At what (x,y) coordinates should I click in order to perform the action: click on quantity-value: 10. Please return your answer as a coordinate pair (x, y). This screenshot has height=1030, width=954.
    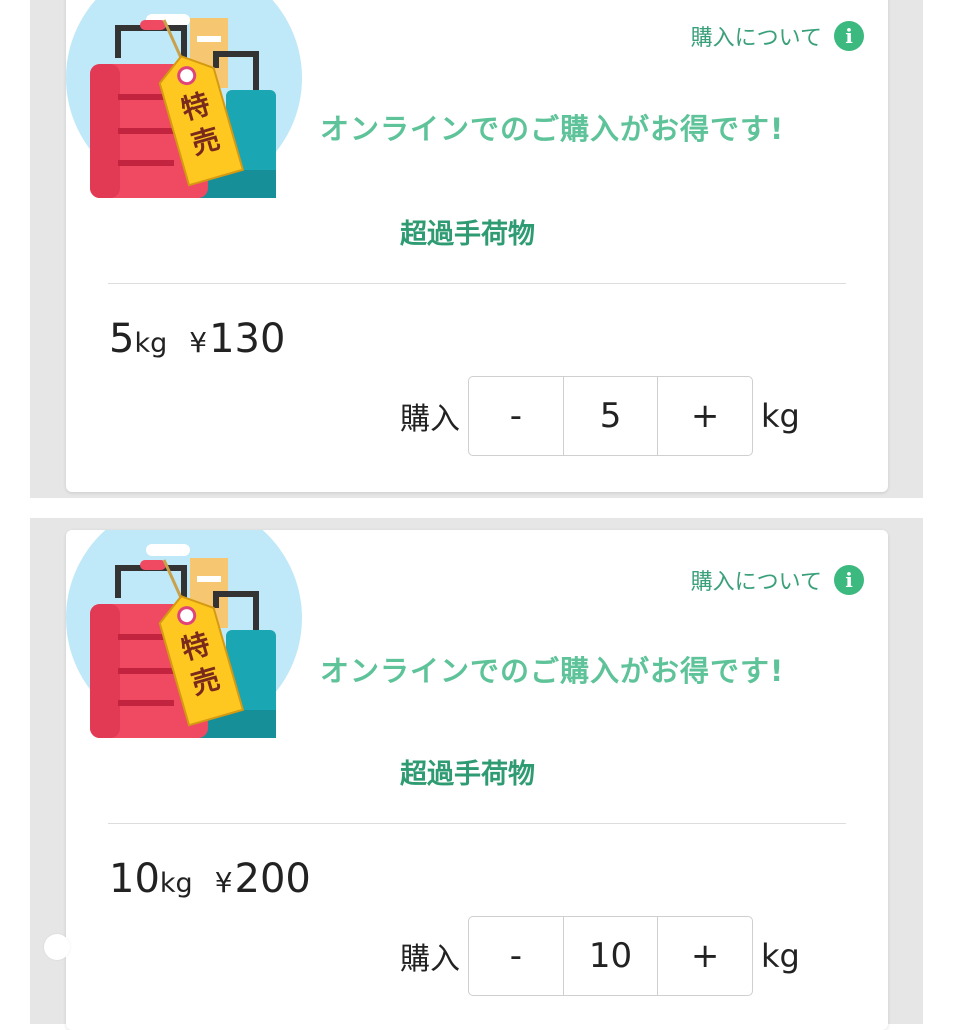
    Looking at the image, I should click on (610, 956).